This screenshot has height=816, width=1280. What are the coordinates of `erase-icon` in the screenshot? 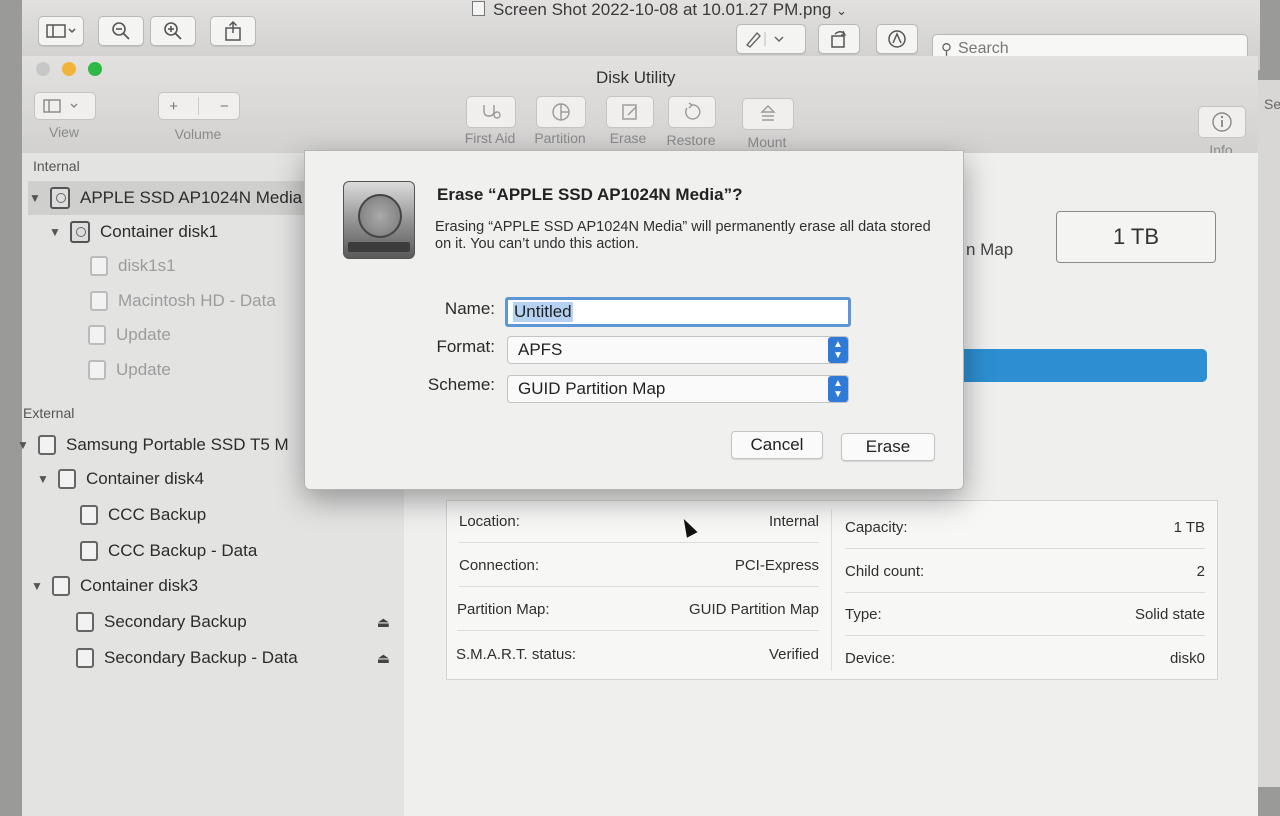 It's located at (629, 112).